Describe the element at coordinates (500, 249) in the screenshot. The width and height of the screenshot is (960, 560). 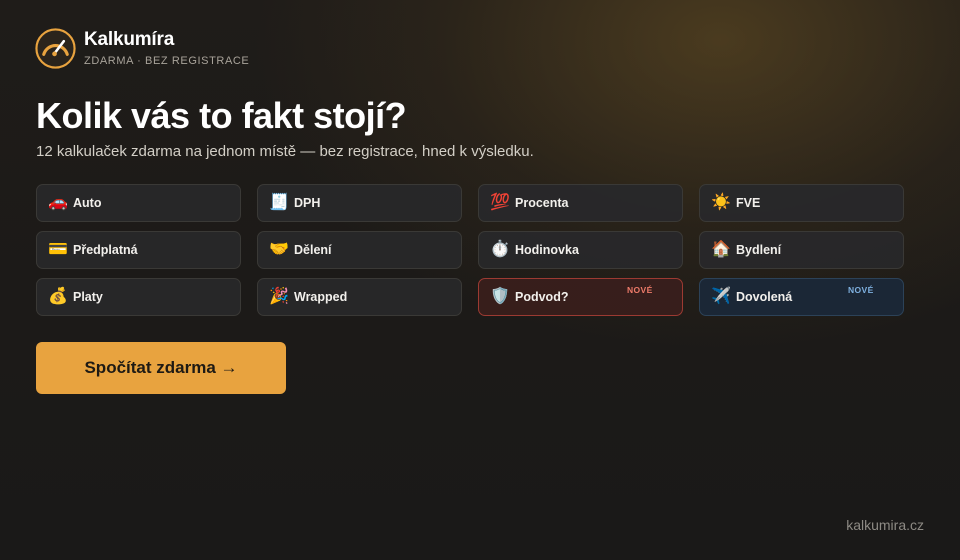
I see `stopwatch-icon: ⏱️` at that location.